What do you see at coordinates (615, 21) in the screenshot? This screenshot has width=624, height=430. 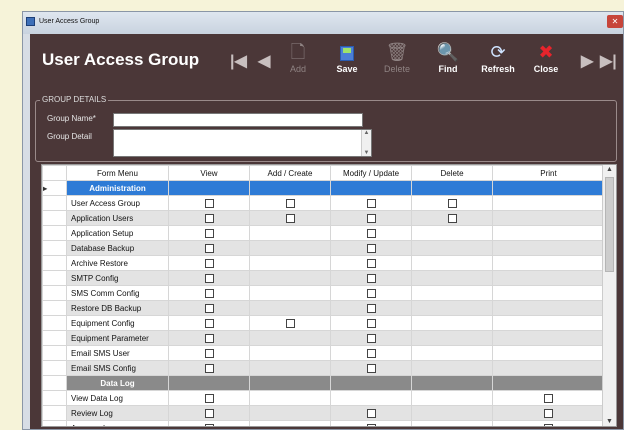 I see `window-close-button: ✕` at bounding box center [615, 21].